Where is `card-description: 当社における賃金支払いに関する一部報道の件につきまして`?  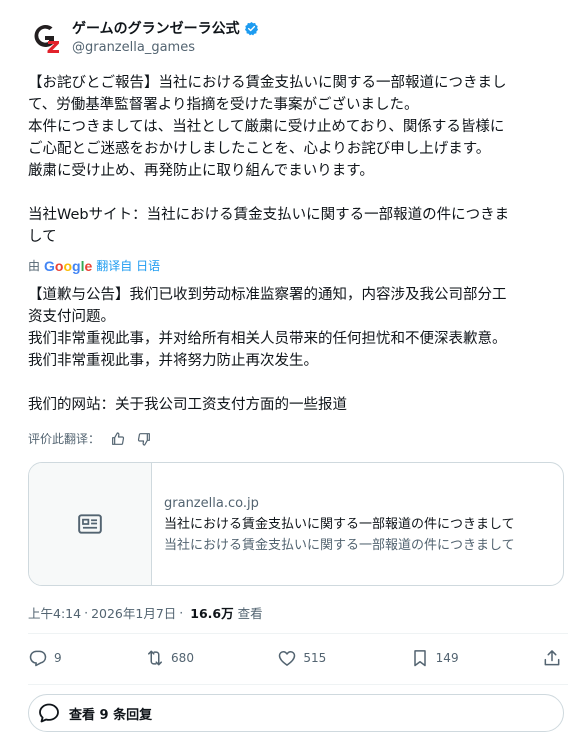 card-description: 当社における賃金支払いに関する一部報道の件につきまして is located at coordinates (339, 545).